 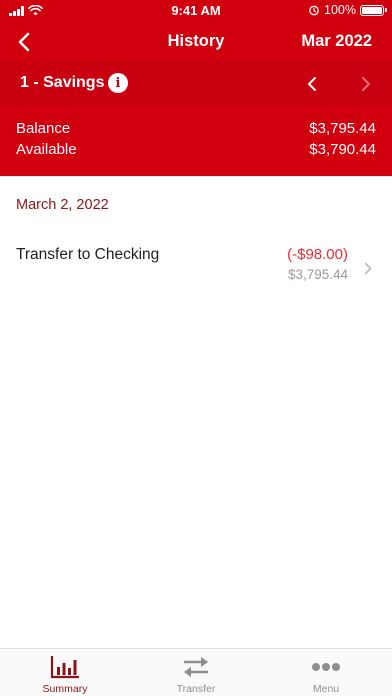 What do you see at coordinates (62, 82) in the screenshot?
I see `account-name: 1 - Savings` at bounding box center [62, 82].